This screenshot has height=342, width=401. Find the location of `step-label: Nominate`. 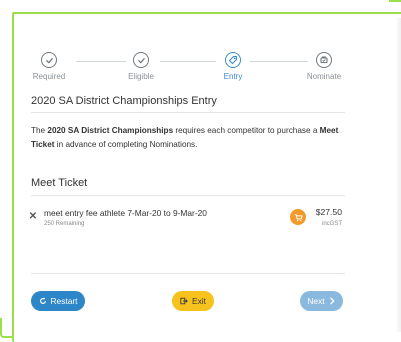

step-label: Nominate is located at coordinates (324, 76).